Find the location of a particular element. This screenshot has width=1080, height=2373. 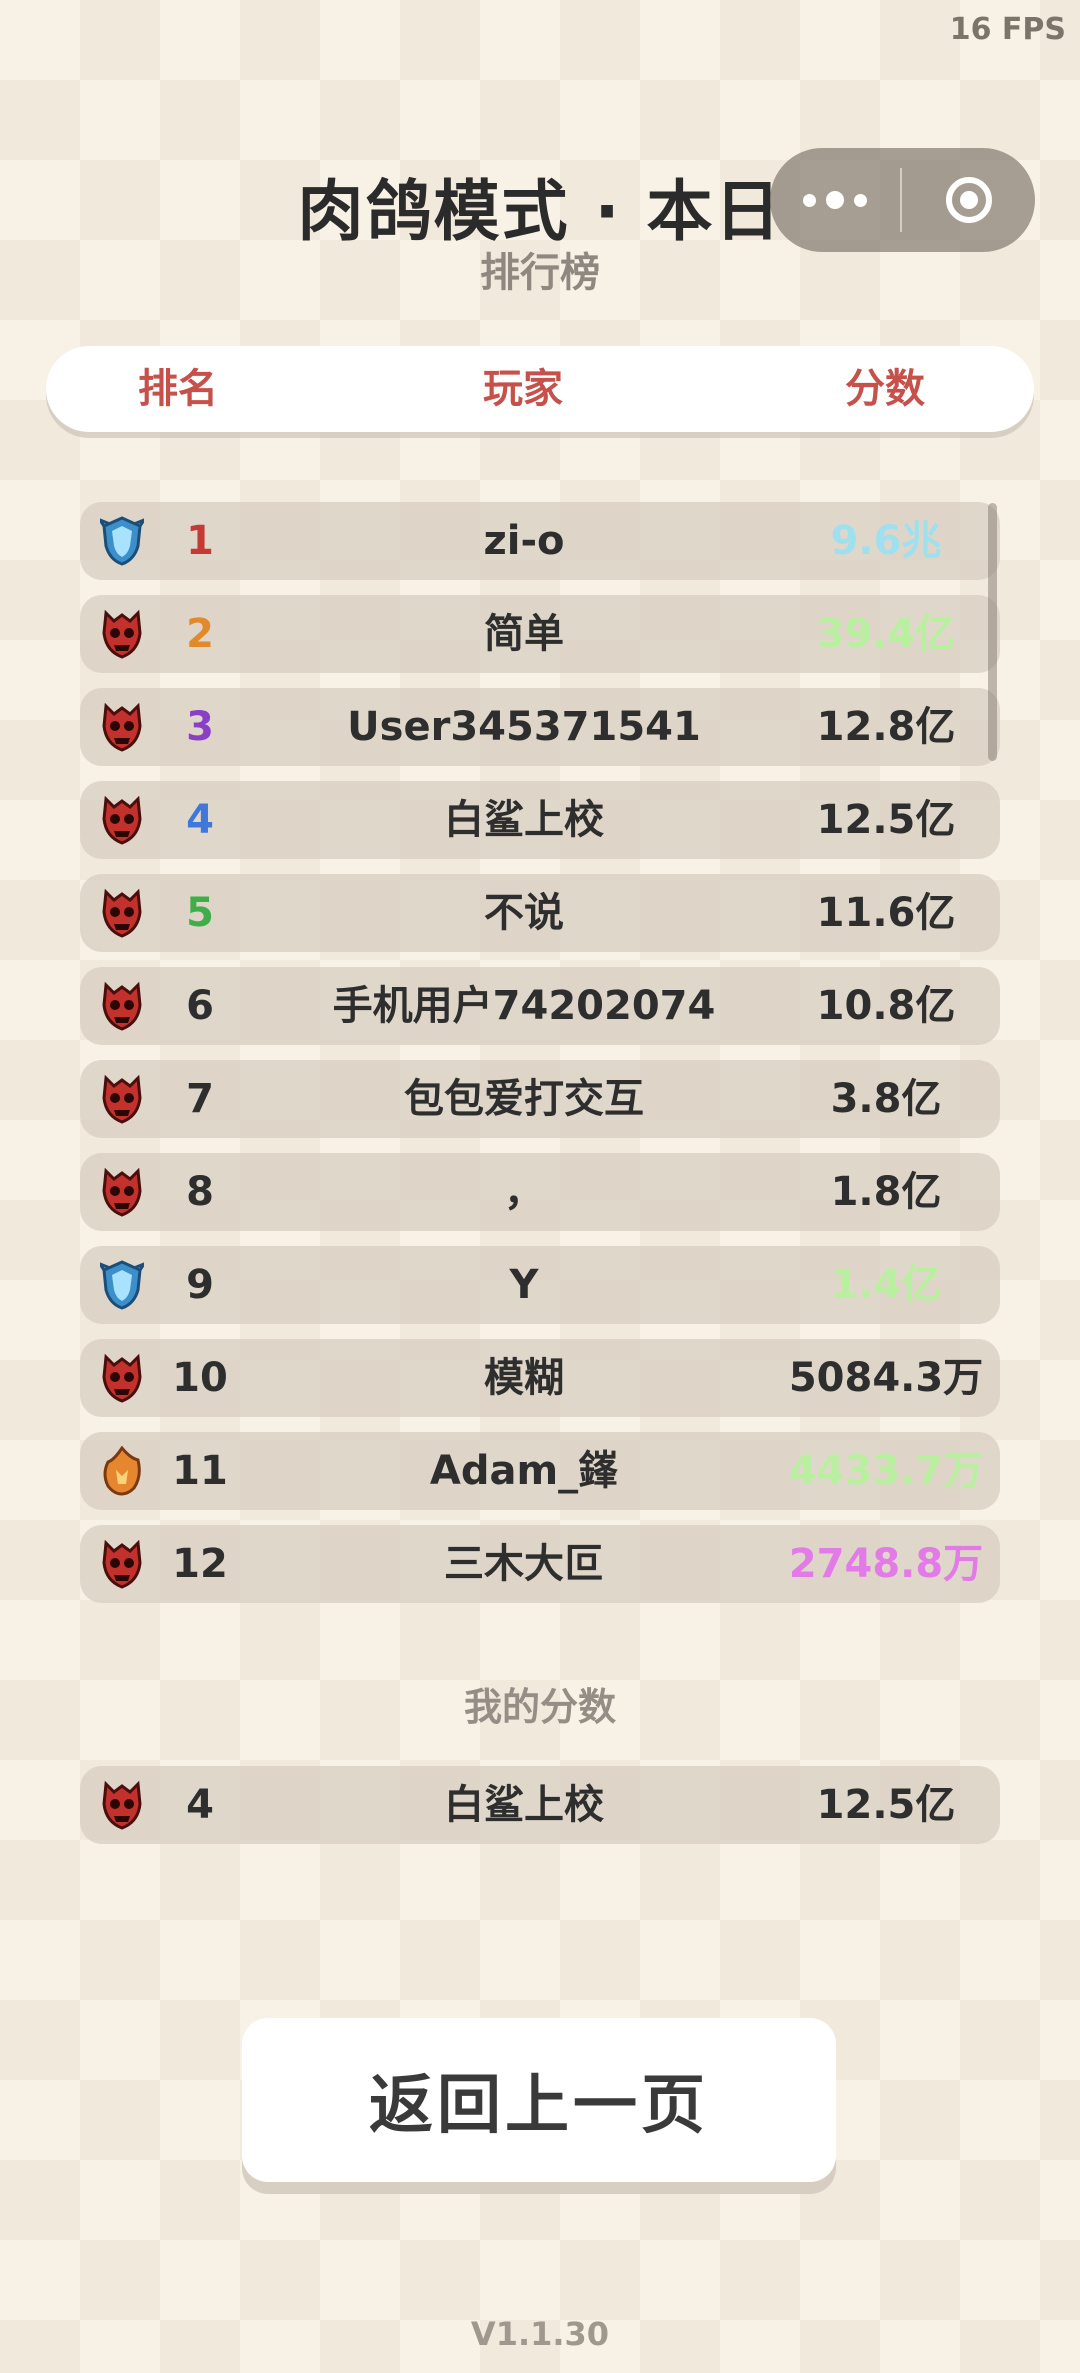

rank-number: 11 is located at coordinates (200, 1471).